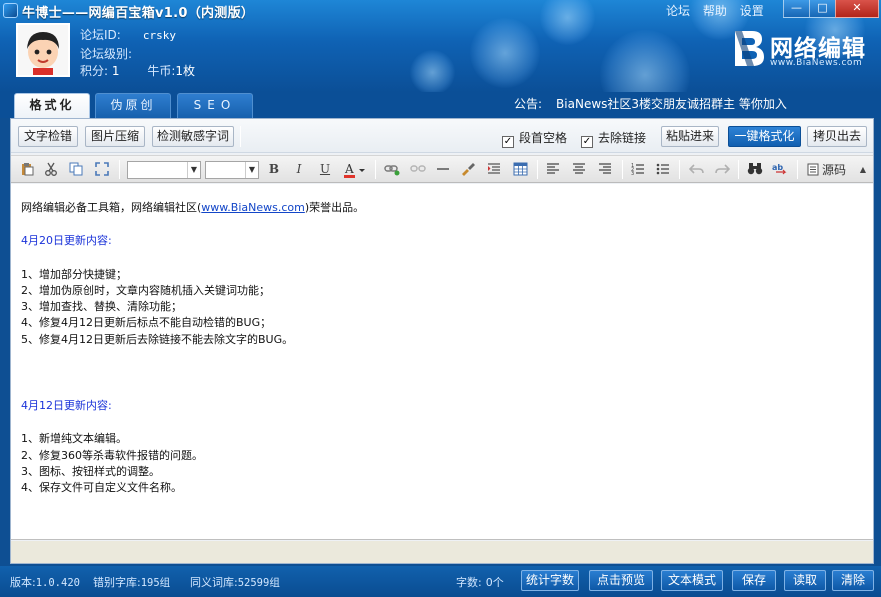 The width and height of the screenshot is (881, 597). Describe the element at coordinates (214, 582) in the screenshot. I see `synonym-label: 同义词库:` at that location.